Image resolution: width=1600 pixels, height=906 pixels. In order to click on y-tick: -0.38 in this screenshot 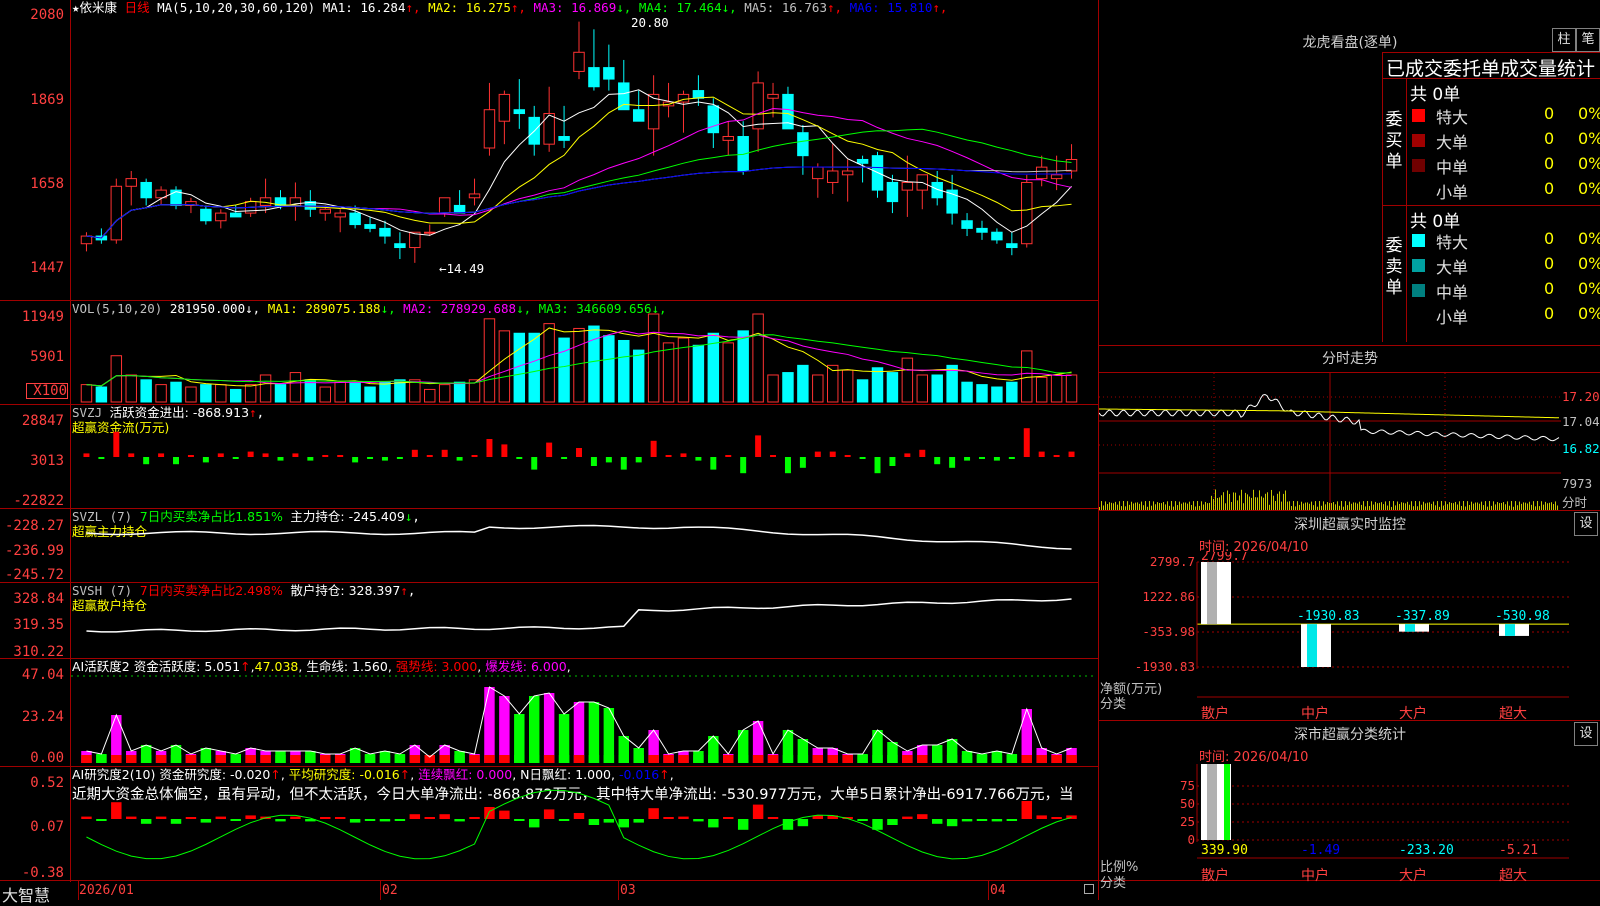, I will do `click(42, 873)`.